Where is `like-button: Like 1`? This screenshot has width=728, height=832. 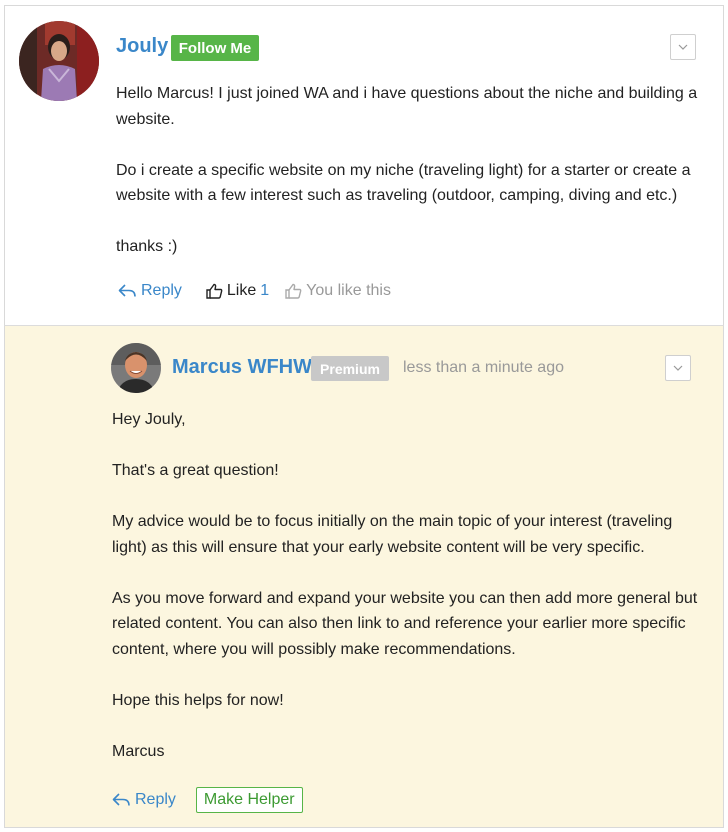
like-button: Like 1 is located at coordinates (237, 291).